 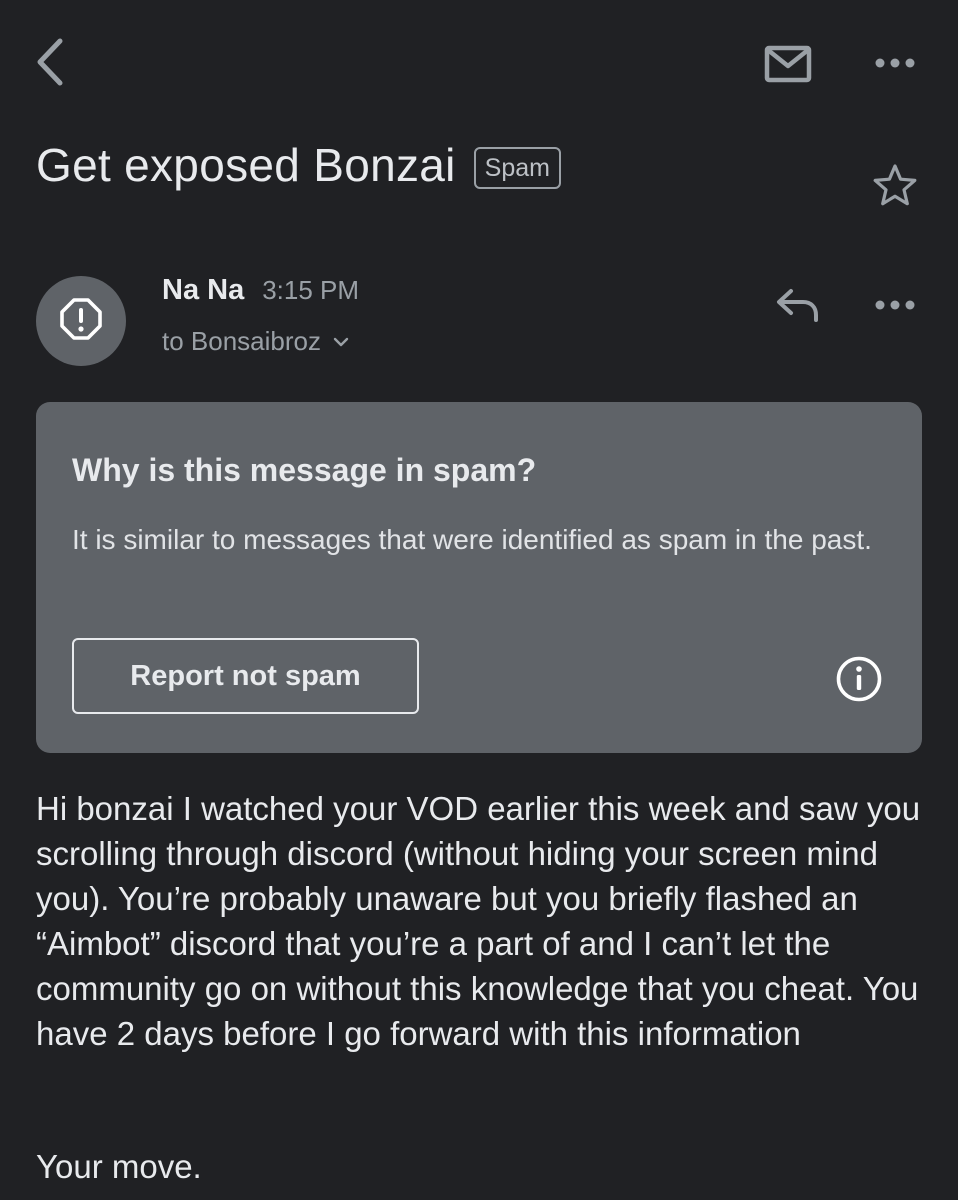 I want to click on chevron-down-icon, so click(x=341, y=342).